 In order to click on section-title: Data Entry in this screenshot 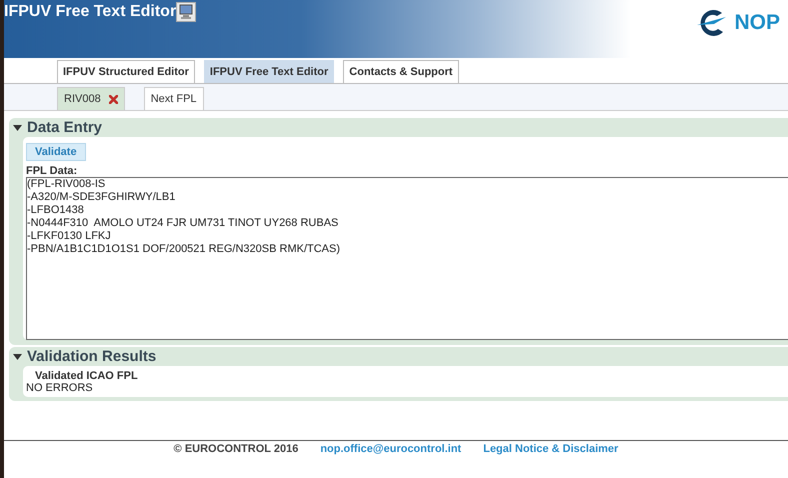, I will do `click(64, 127)`.